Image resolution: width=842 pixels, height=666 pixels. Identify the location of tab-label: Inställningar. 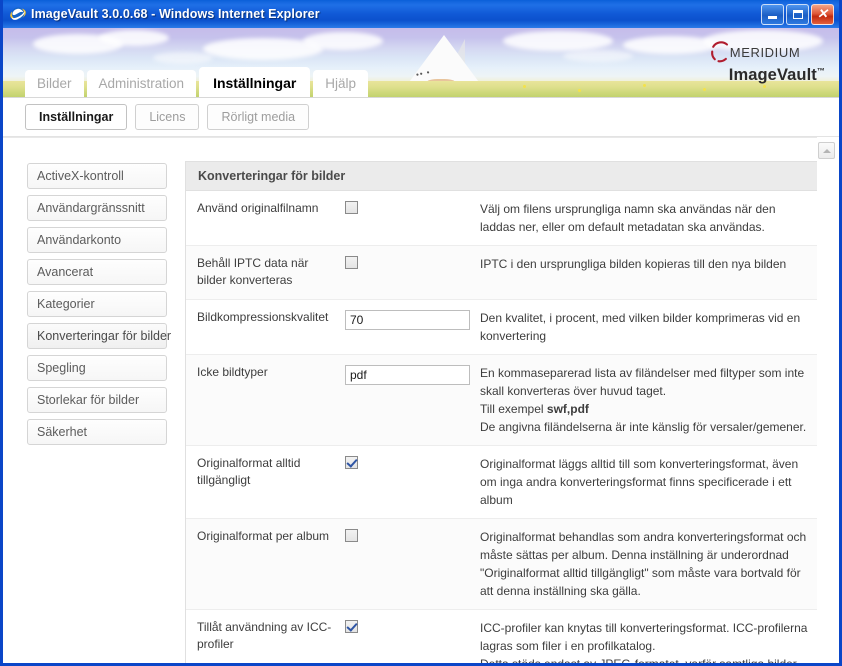
(255, 82).